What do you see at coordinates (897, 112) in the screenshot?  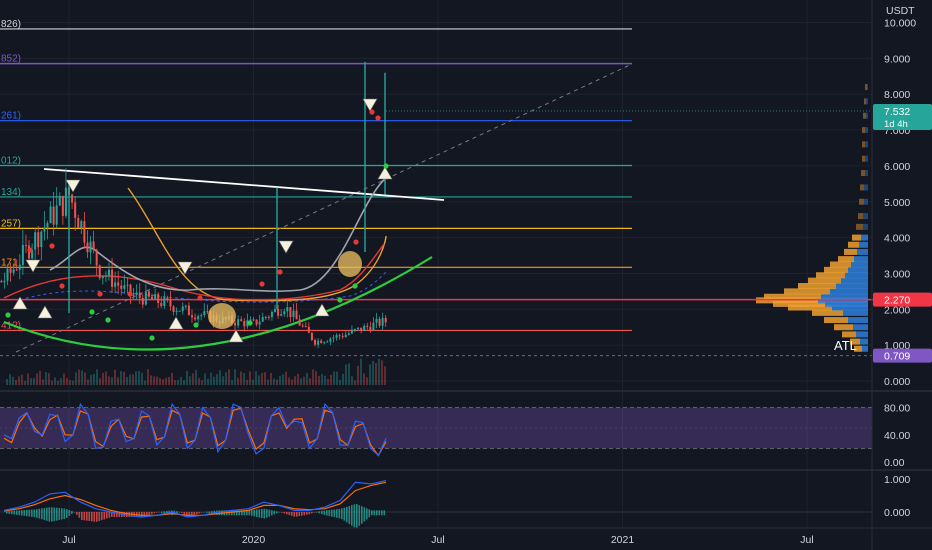 I see `price-badge-value: 7.532` at bounding box center [897, 112].